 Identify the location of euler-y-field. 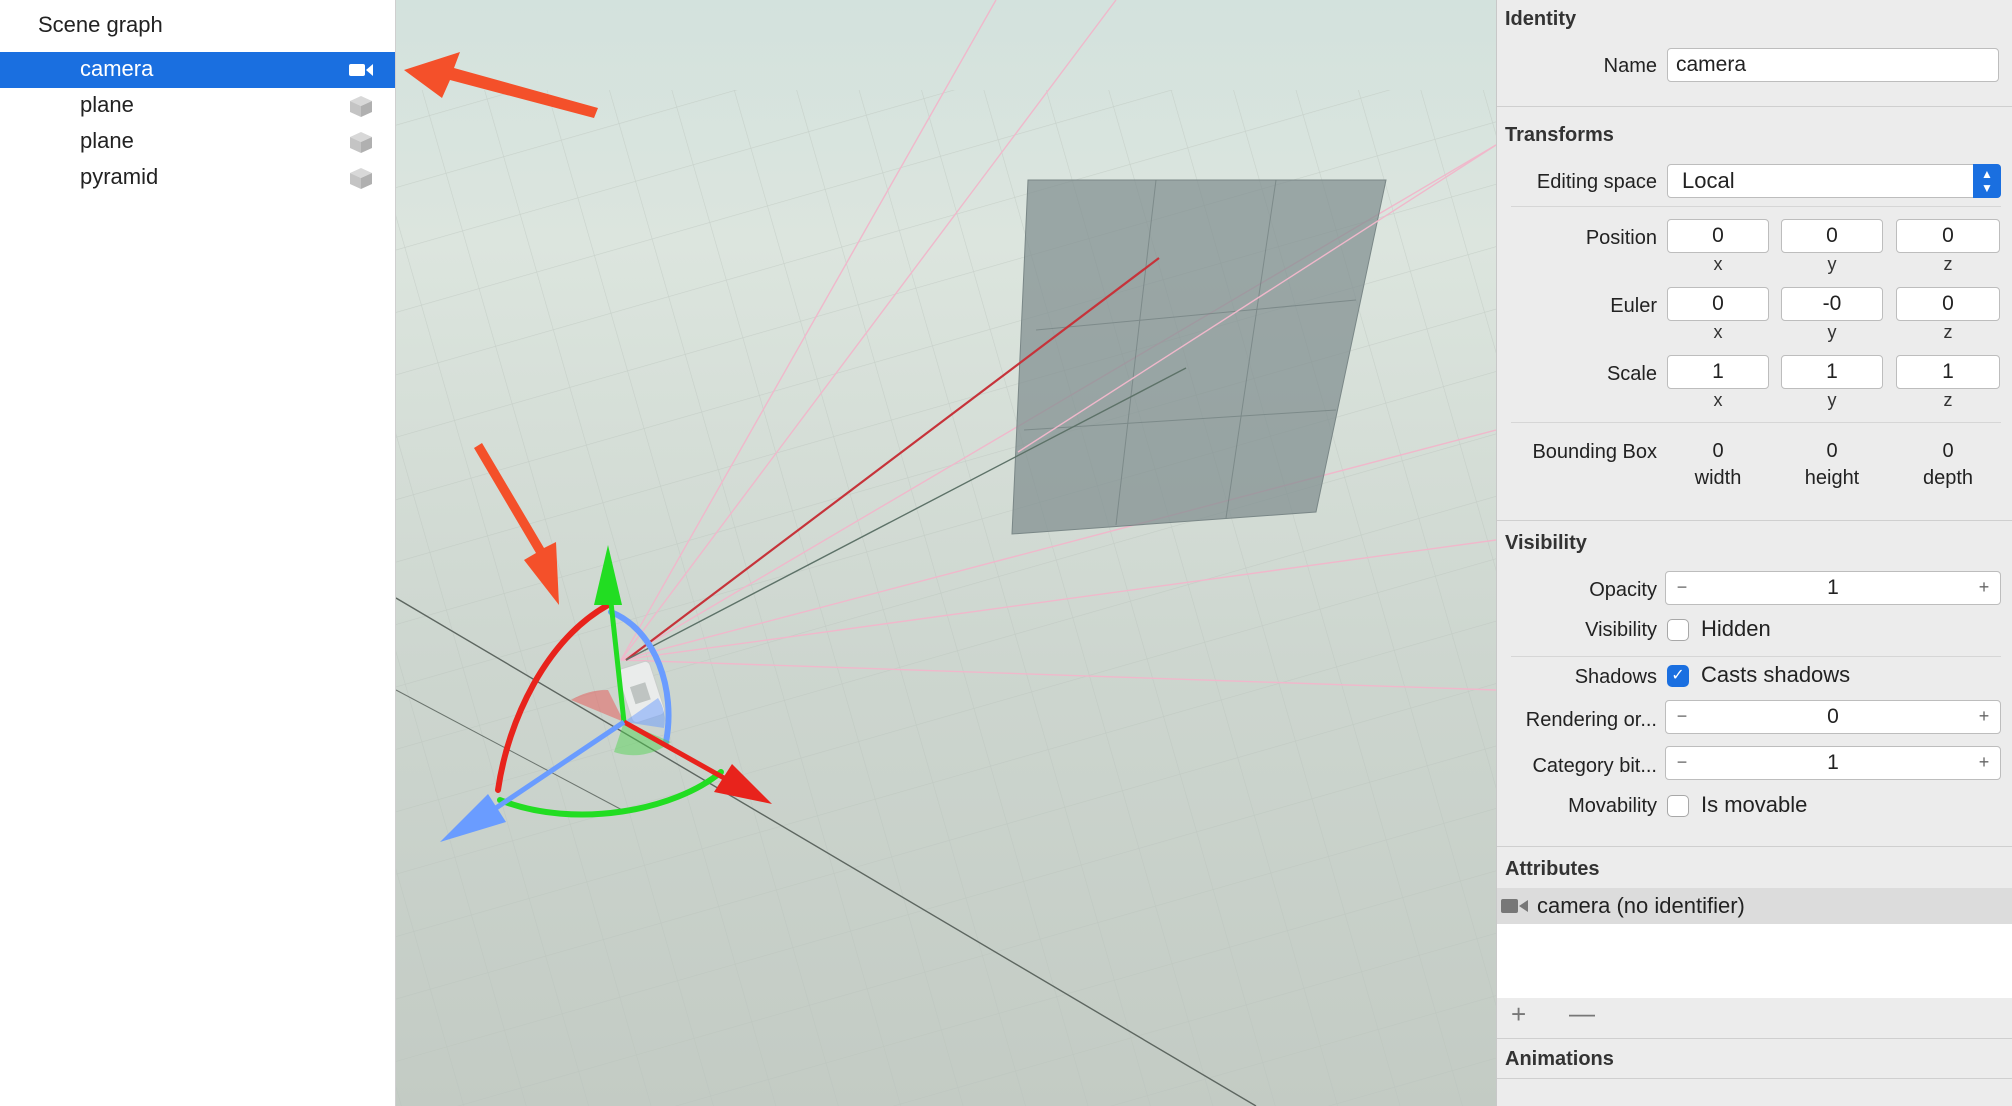
(1832, 304).